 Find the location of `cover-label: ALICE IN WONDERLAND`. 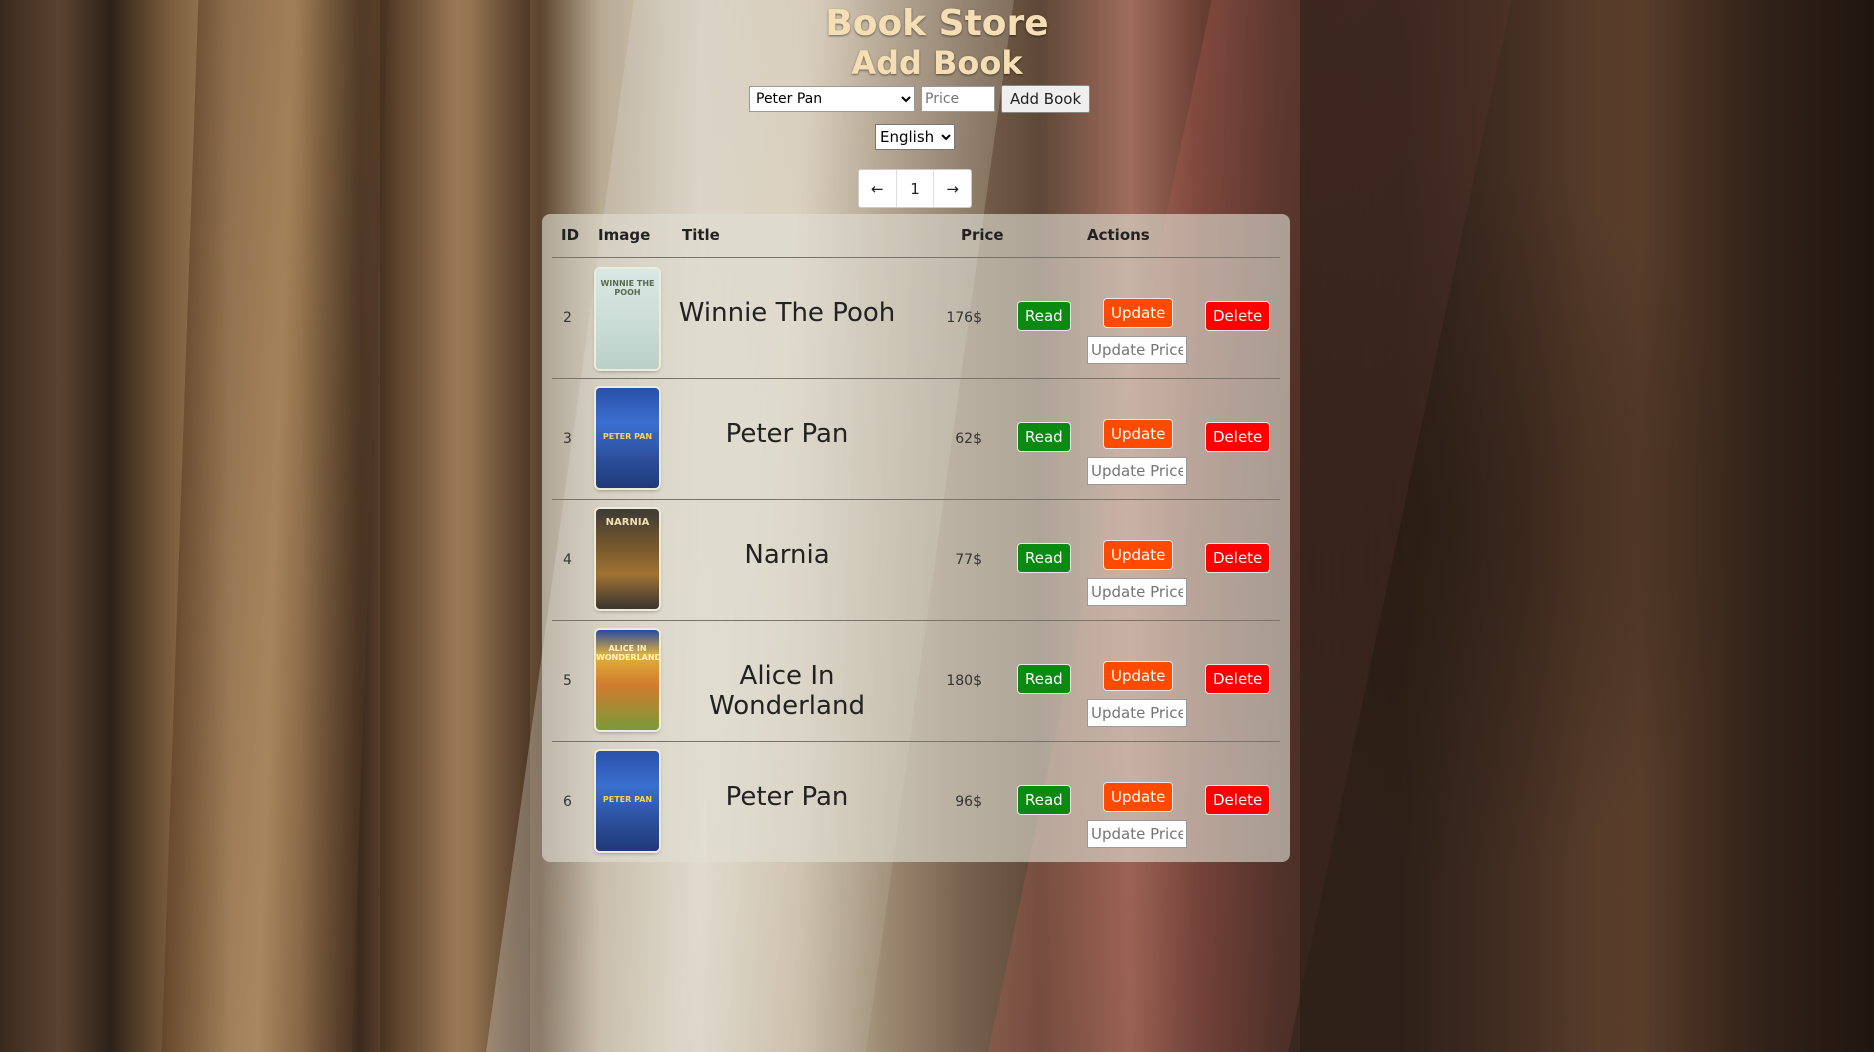

cover-label: ALICE IN WONDERLAND is located at coordinates (627, 653).